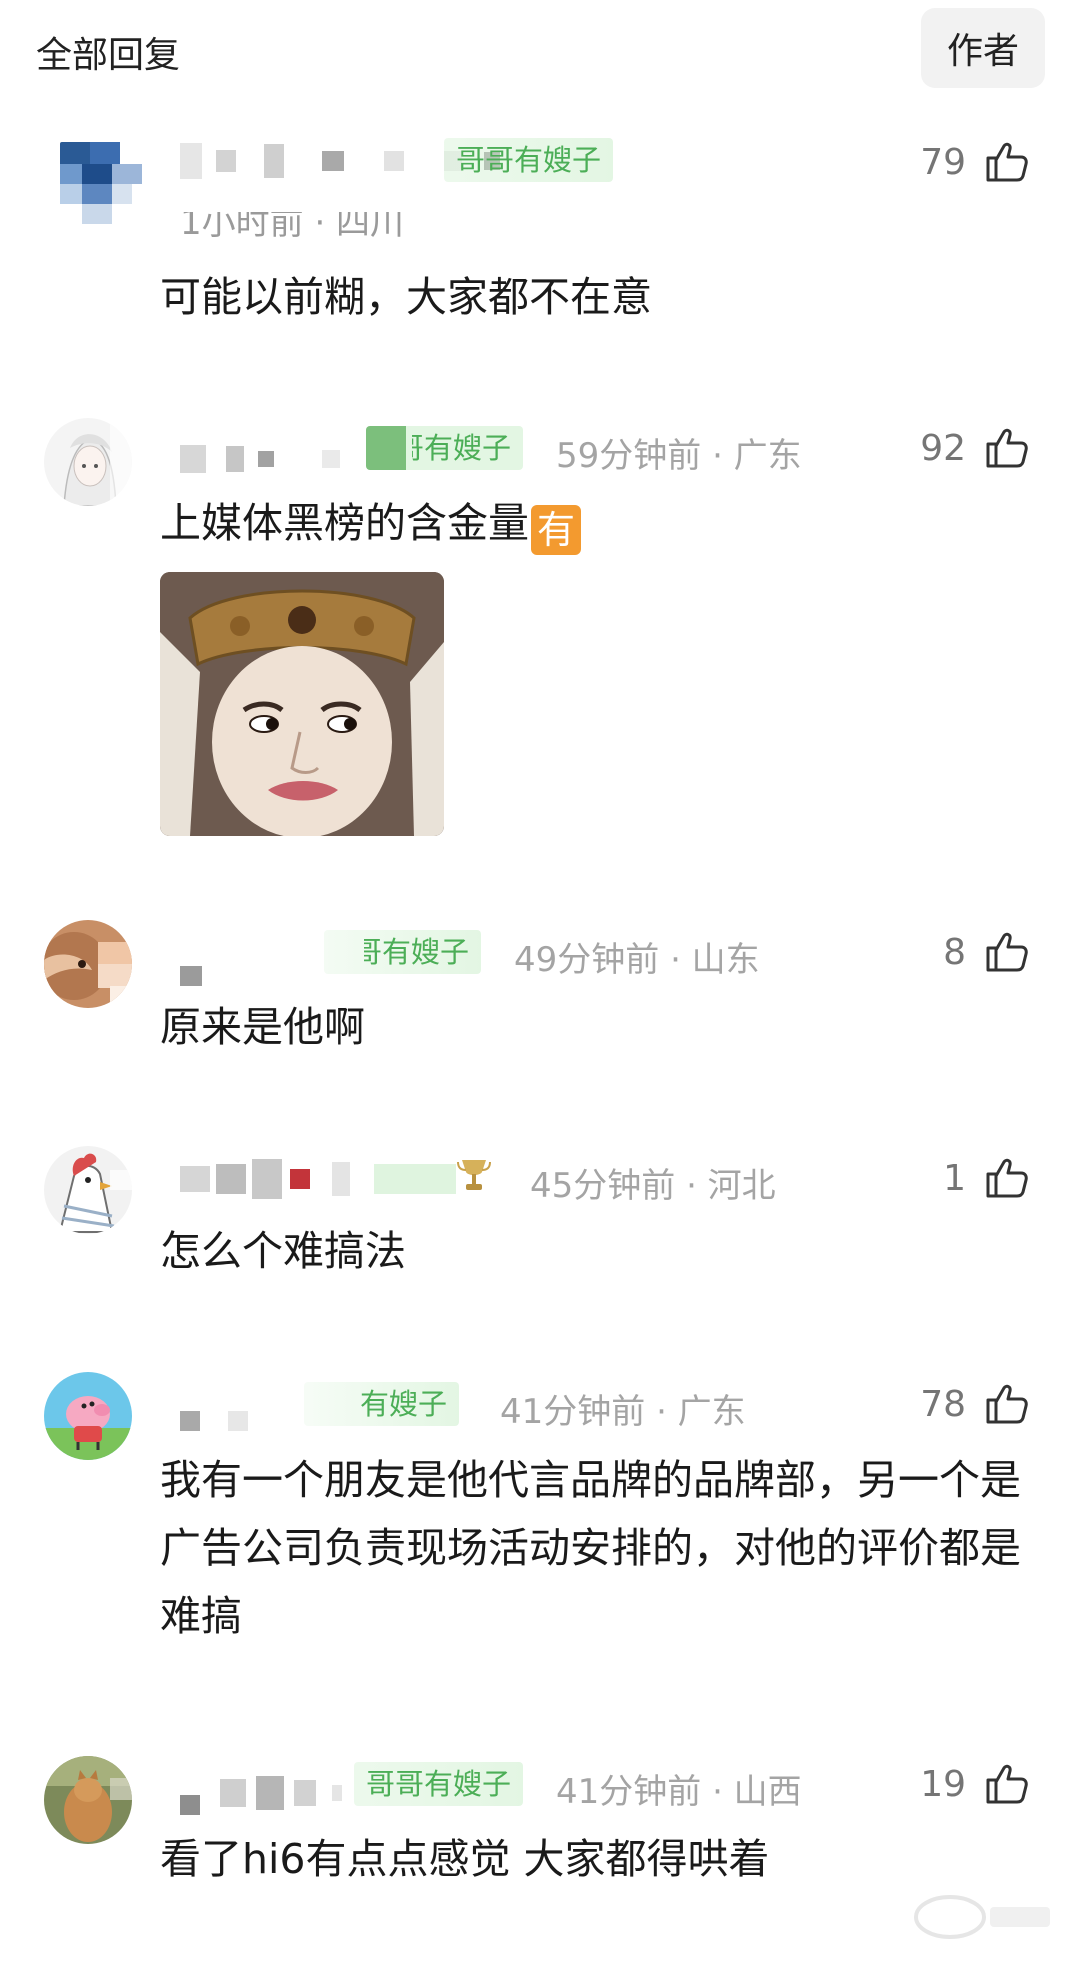 The width and height of the screenshot is (1080, 1967). I want to click on comment-text: 怎么个难搞法, so click(283, 1251).